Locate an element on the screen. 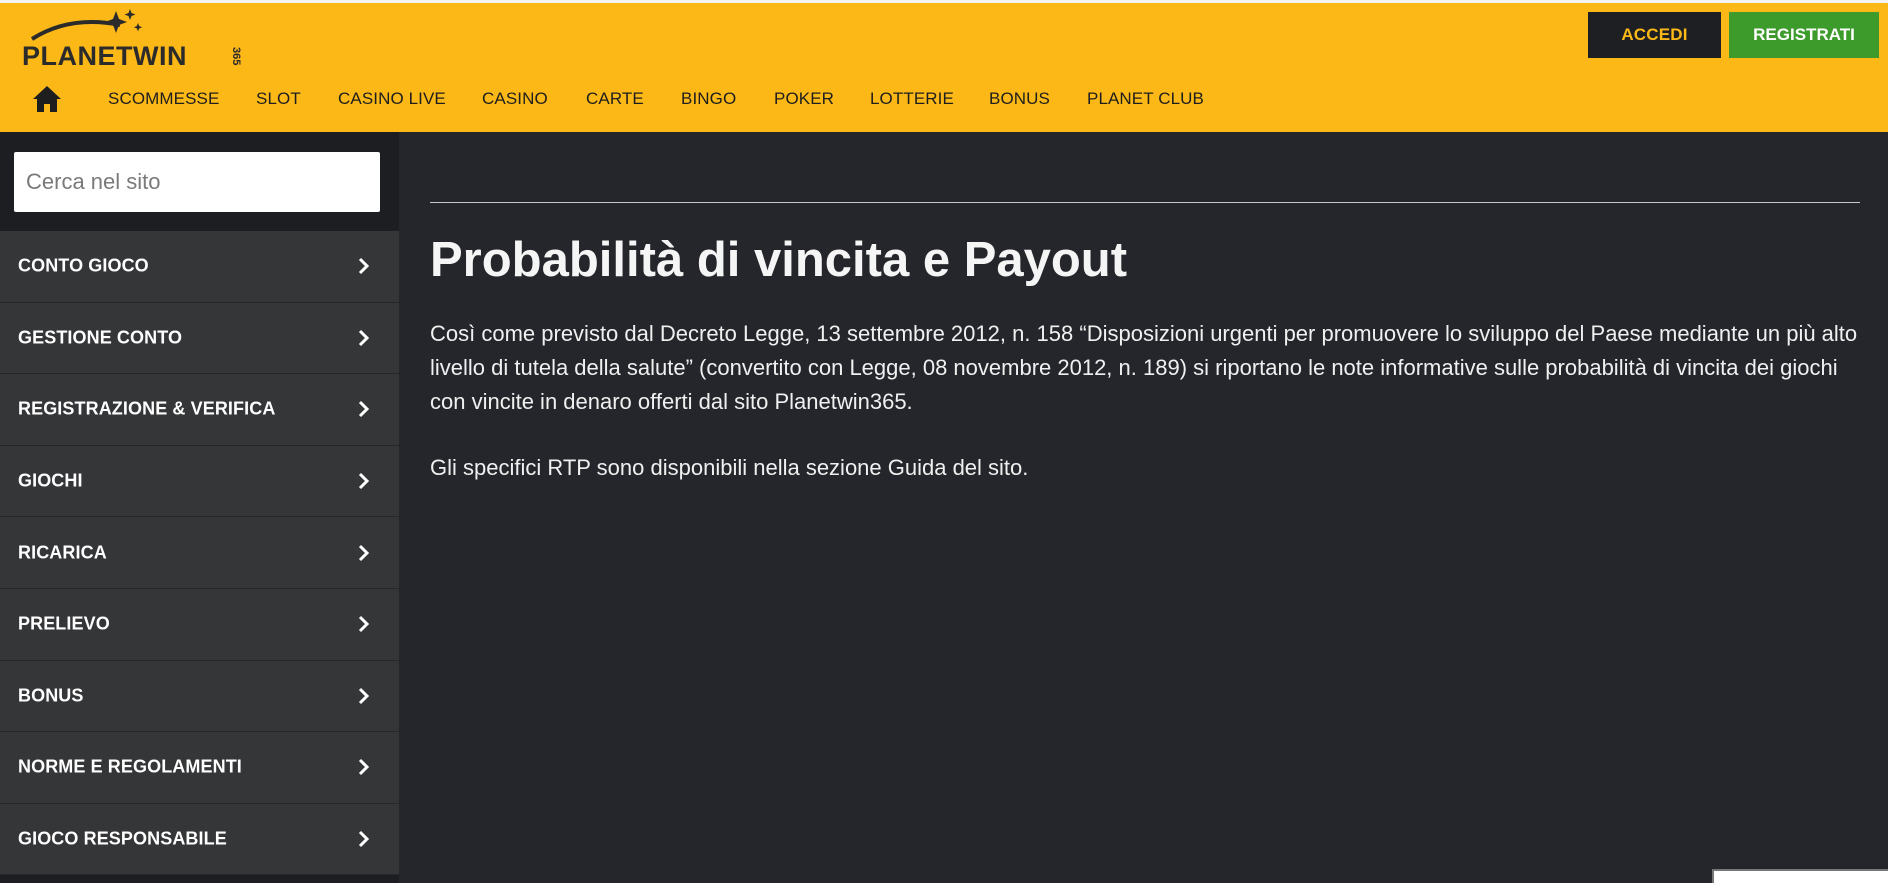 The height and width of the screenshot is (883, 1888). sidebar-item-label: PRELIEVO is located at coordinates (64, 623).